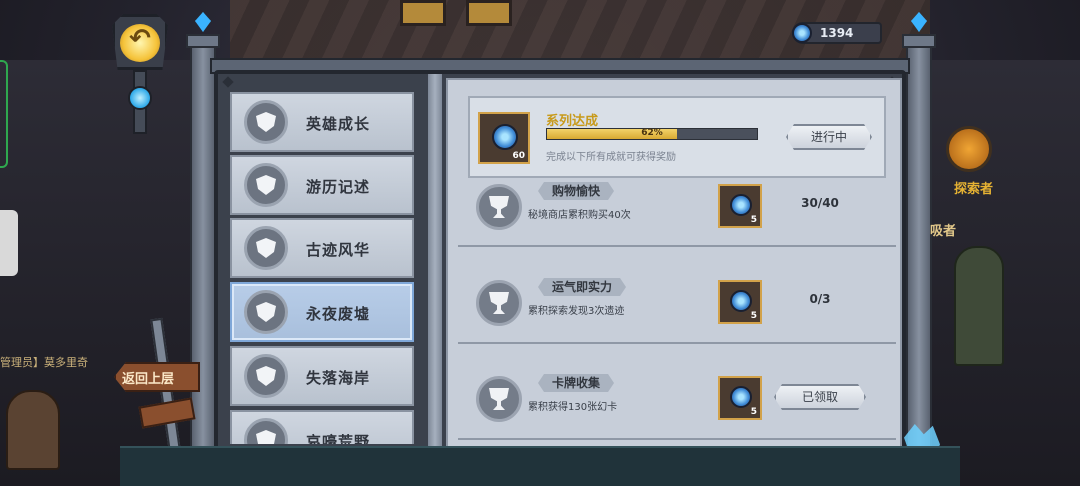  I want to click on left-post-cap, so click(203, 41).